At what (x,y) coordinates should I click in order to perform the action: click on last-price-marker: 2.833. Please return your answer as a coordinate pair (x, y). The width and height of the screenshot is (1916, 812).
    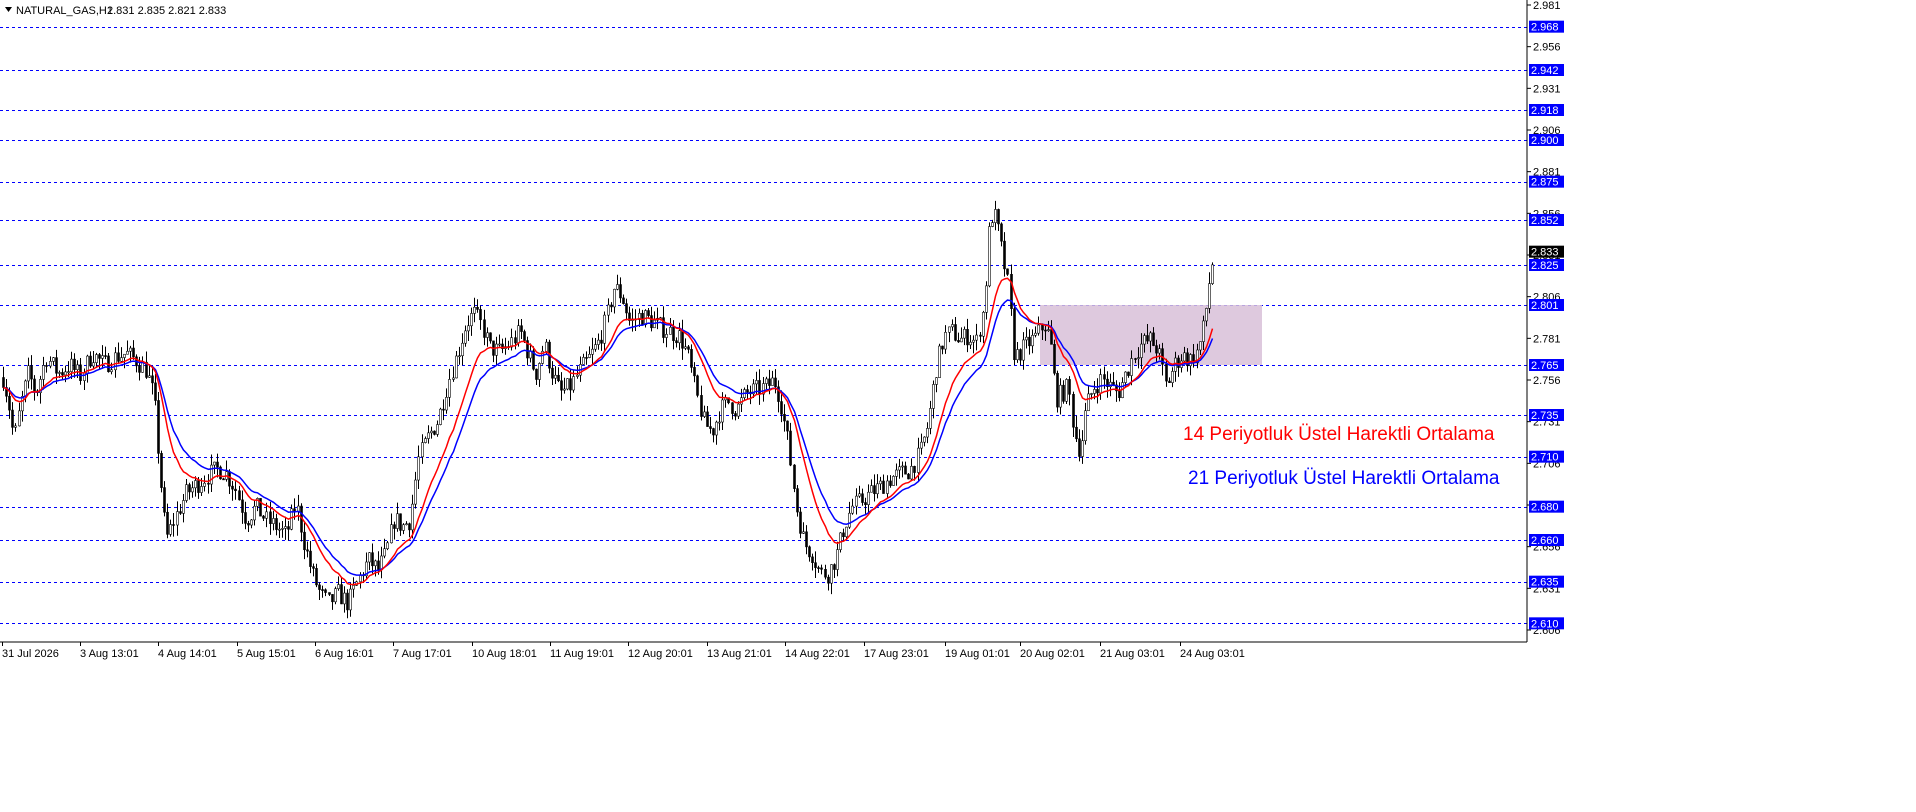
    Looking at the image, I should click on (1546, 252).